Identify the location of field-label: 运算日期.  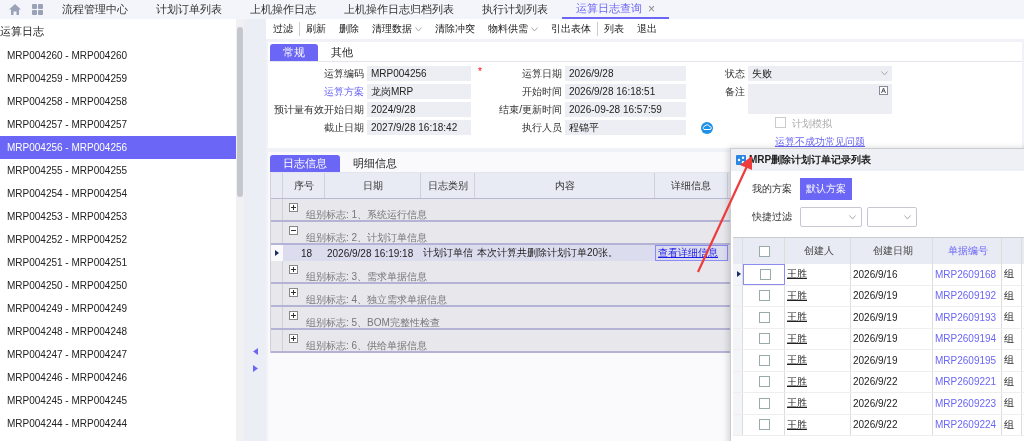
(541, 74).